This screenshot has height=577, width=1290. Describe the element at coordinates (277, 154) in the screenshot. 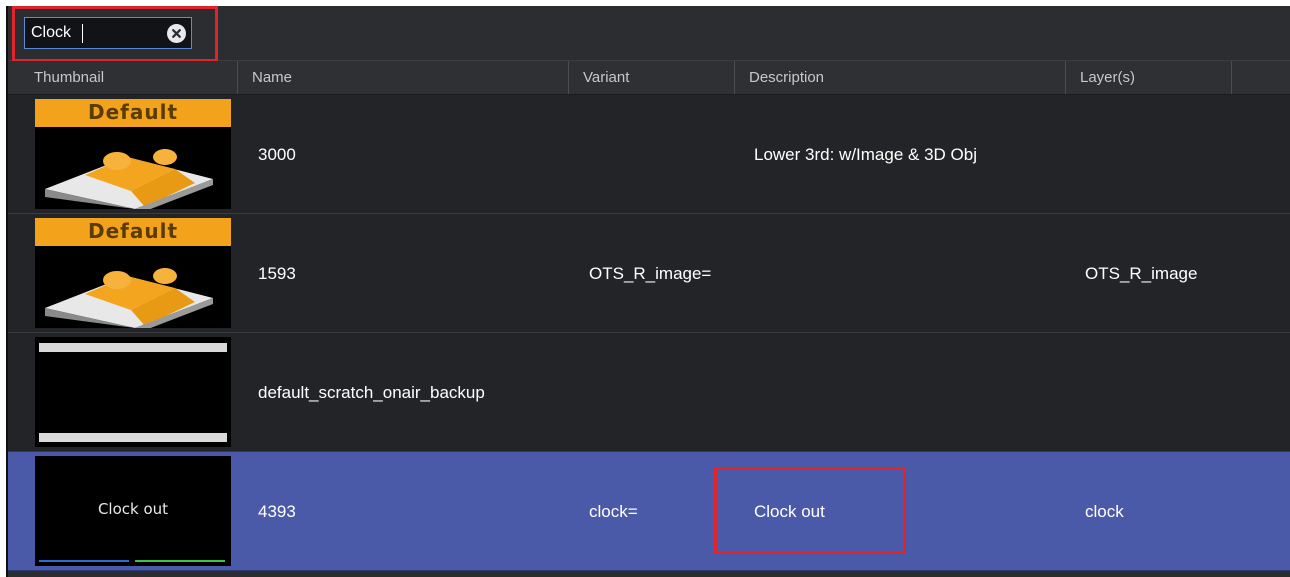

I see `row-name: 3000` at that location.